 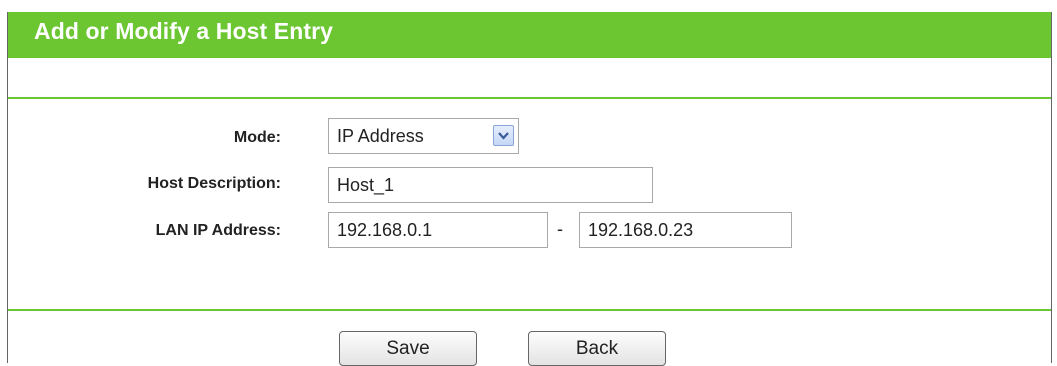 What do you see at coordinates (218, 230) in the screenshot?
I see `lan-ip-label: LAN IP Address:` at bounding box center [218, 230].